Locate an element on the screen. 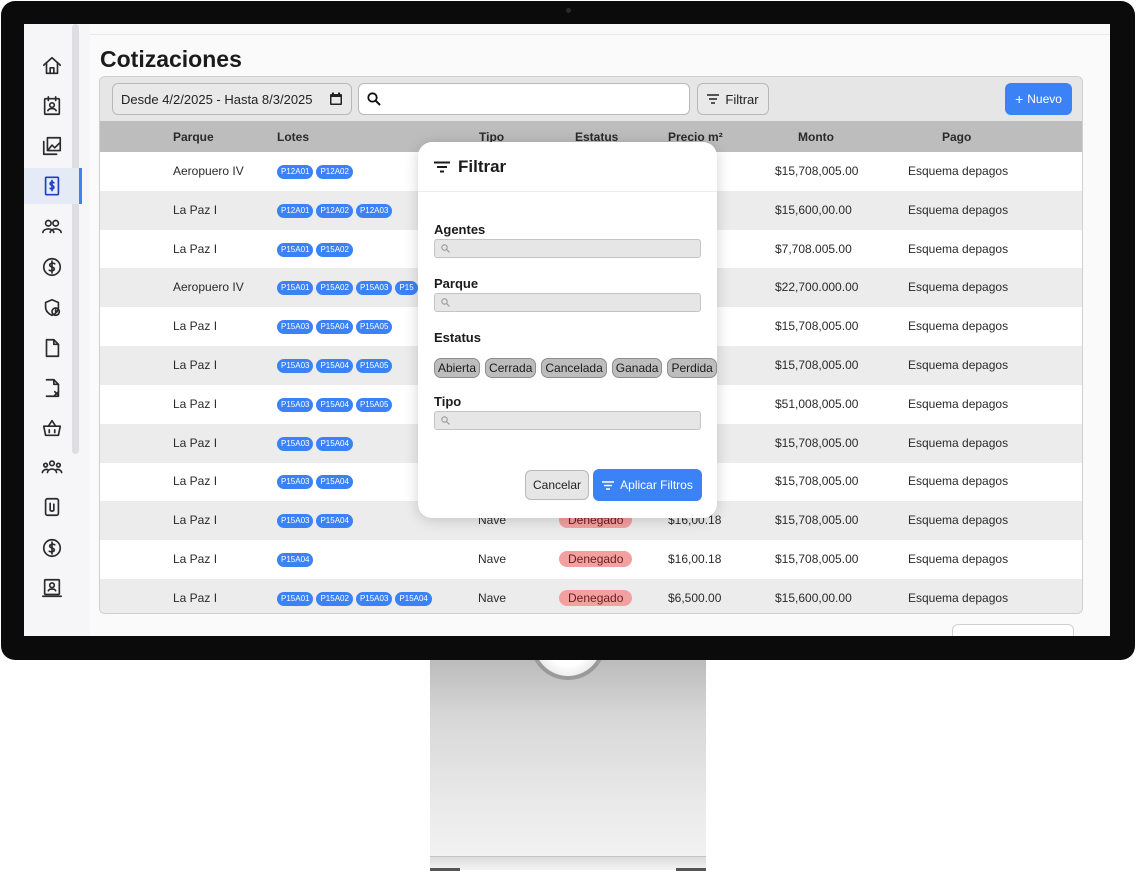 The height and width of the screenshot is (872, 1136). agentes-label: Agentes is located at coordinates (460, 229).